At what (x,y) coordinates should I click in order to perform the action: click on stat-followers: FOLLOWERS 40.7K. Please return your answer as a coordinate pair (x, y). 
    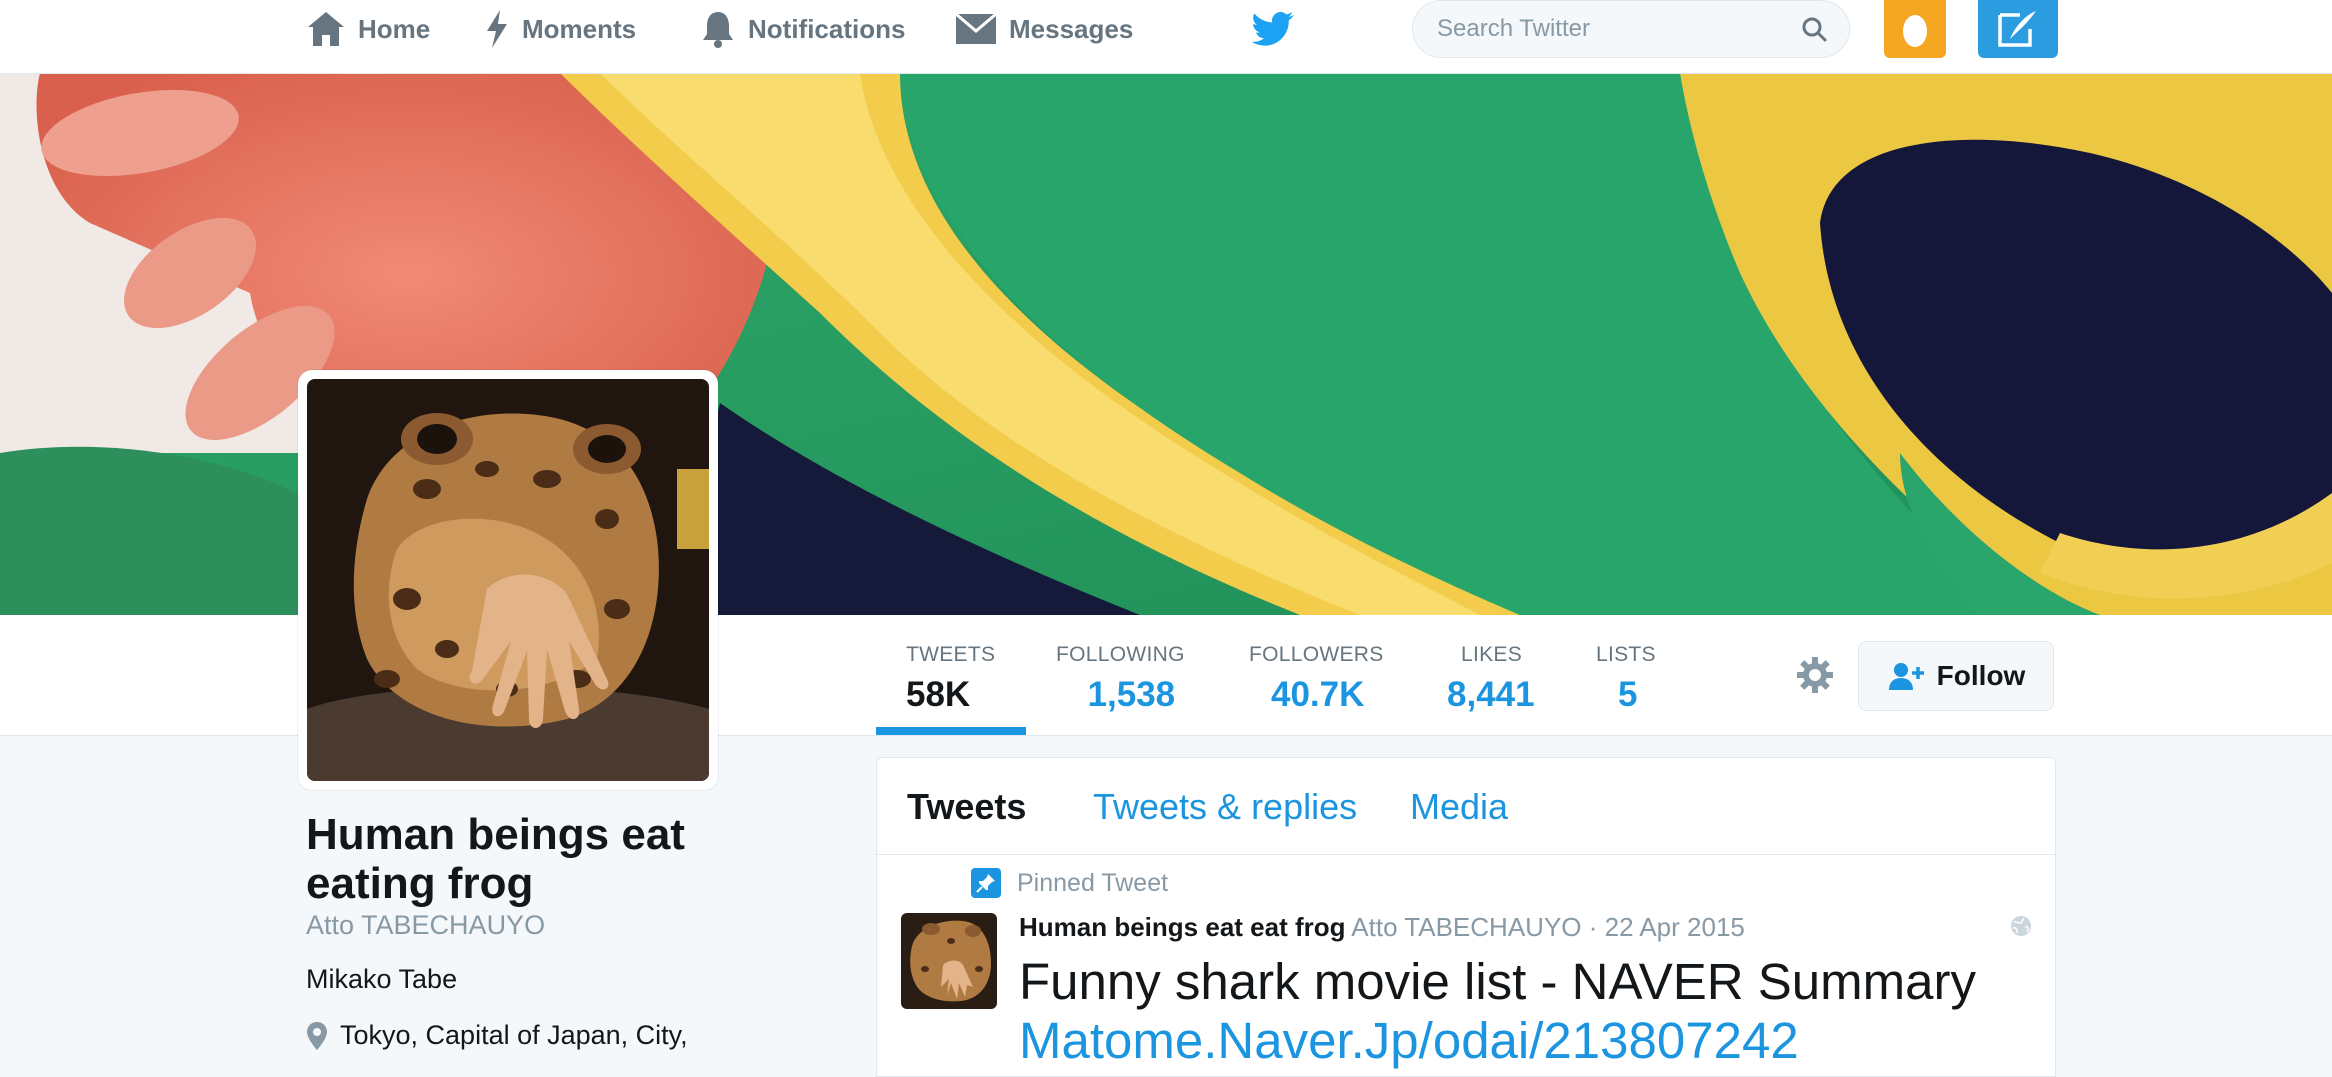
    Looking at the image, I should click on (1316, 679).